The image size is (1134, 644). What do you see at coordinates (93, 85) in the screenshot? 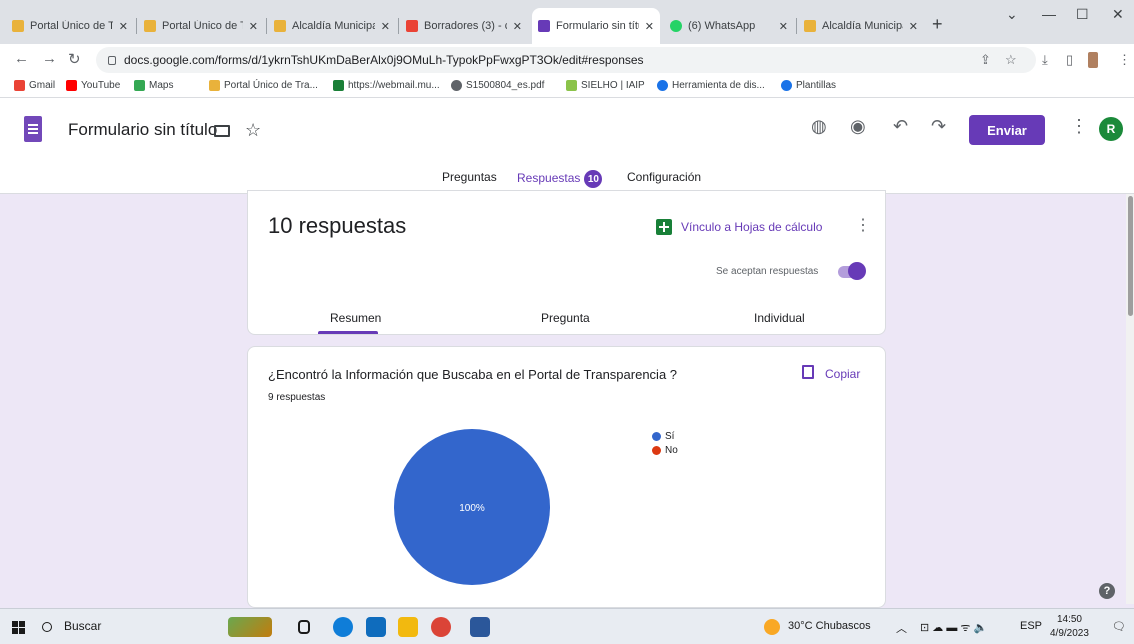
I see `bookmark-youtube: YouTube` at bounding box center [93, 85].